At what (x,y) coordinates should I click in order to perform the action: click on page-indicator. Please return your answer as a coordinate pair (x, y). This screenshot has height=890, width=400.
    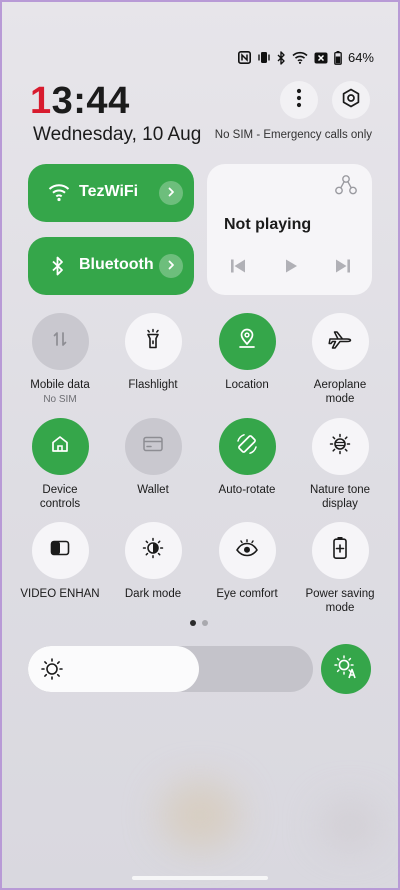
    Looking at the image, I should click on (199, 623).